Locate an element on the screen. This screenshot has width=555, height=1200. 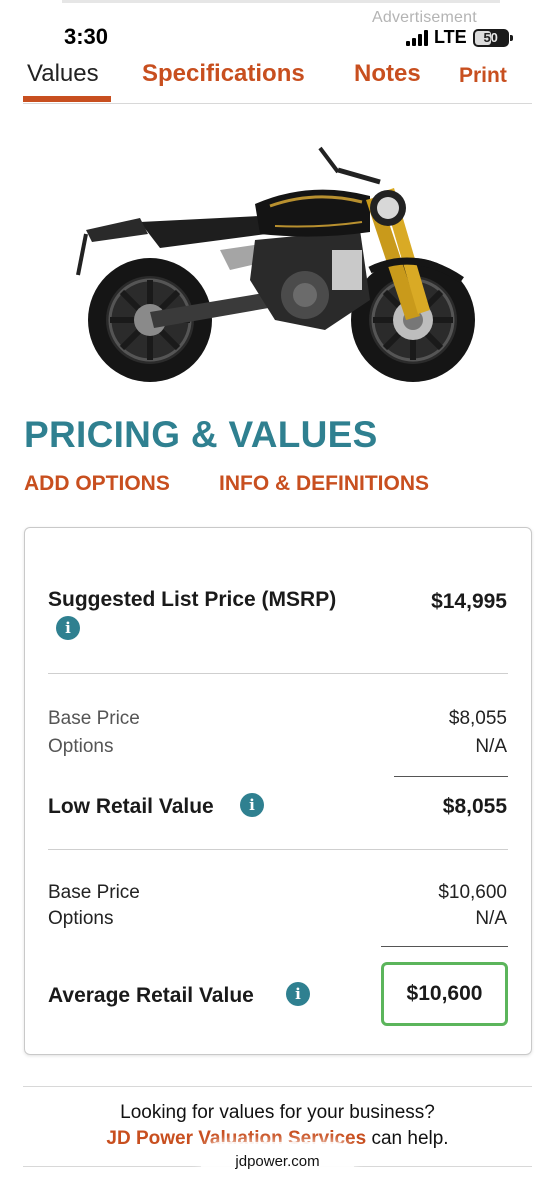
low-base-value: $8,055 is located at coordinates (477, 718).